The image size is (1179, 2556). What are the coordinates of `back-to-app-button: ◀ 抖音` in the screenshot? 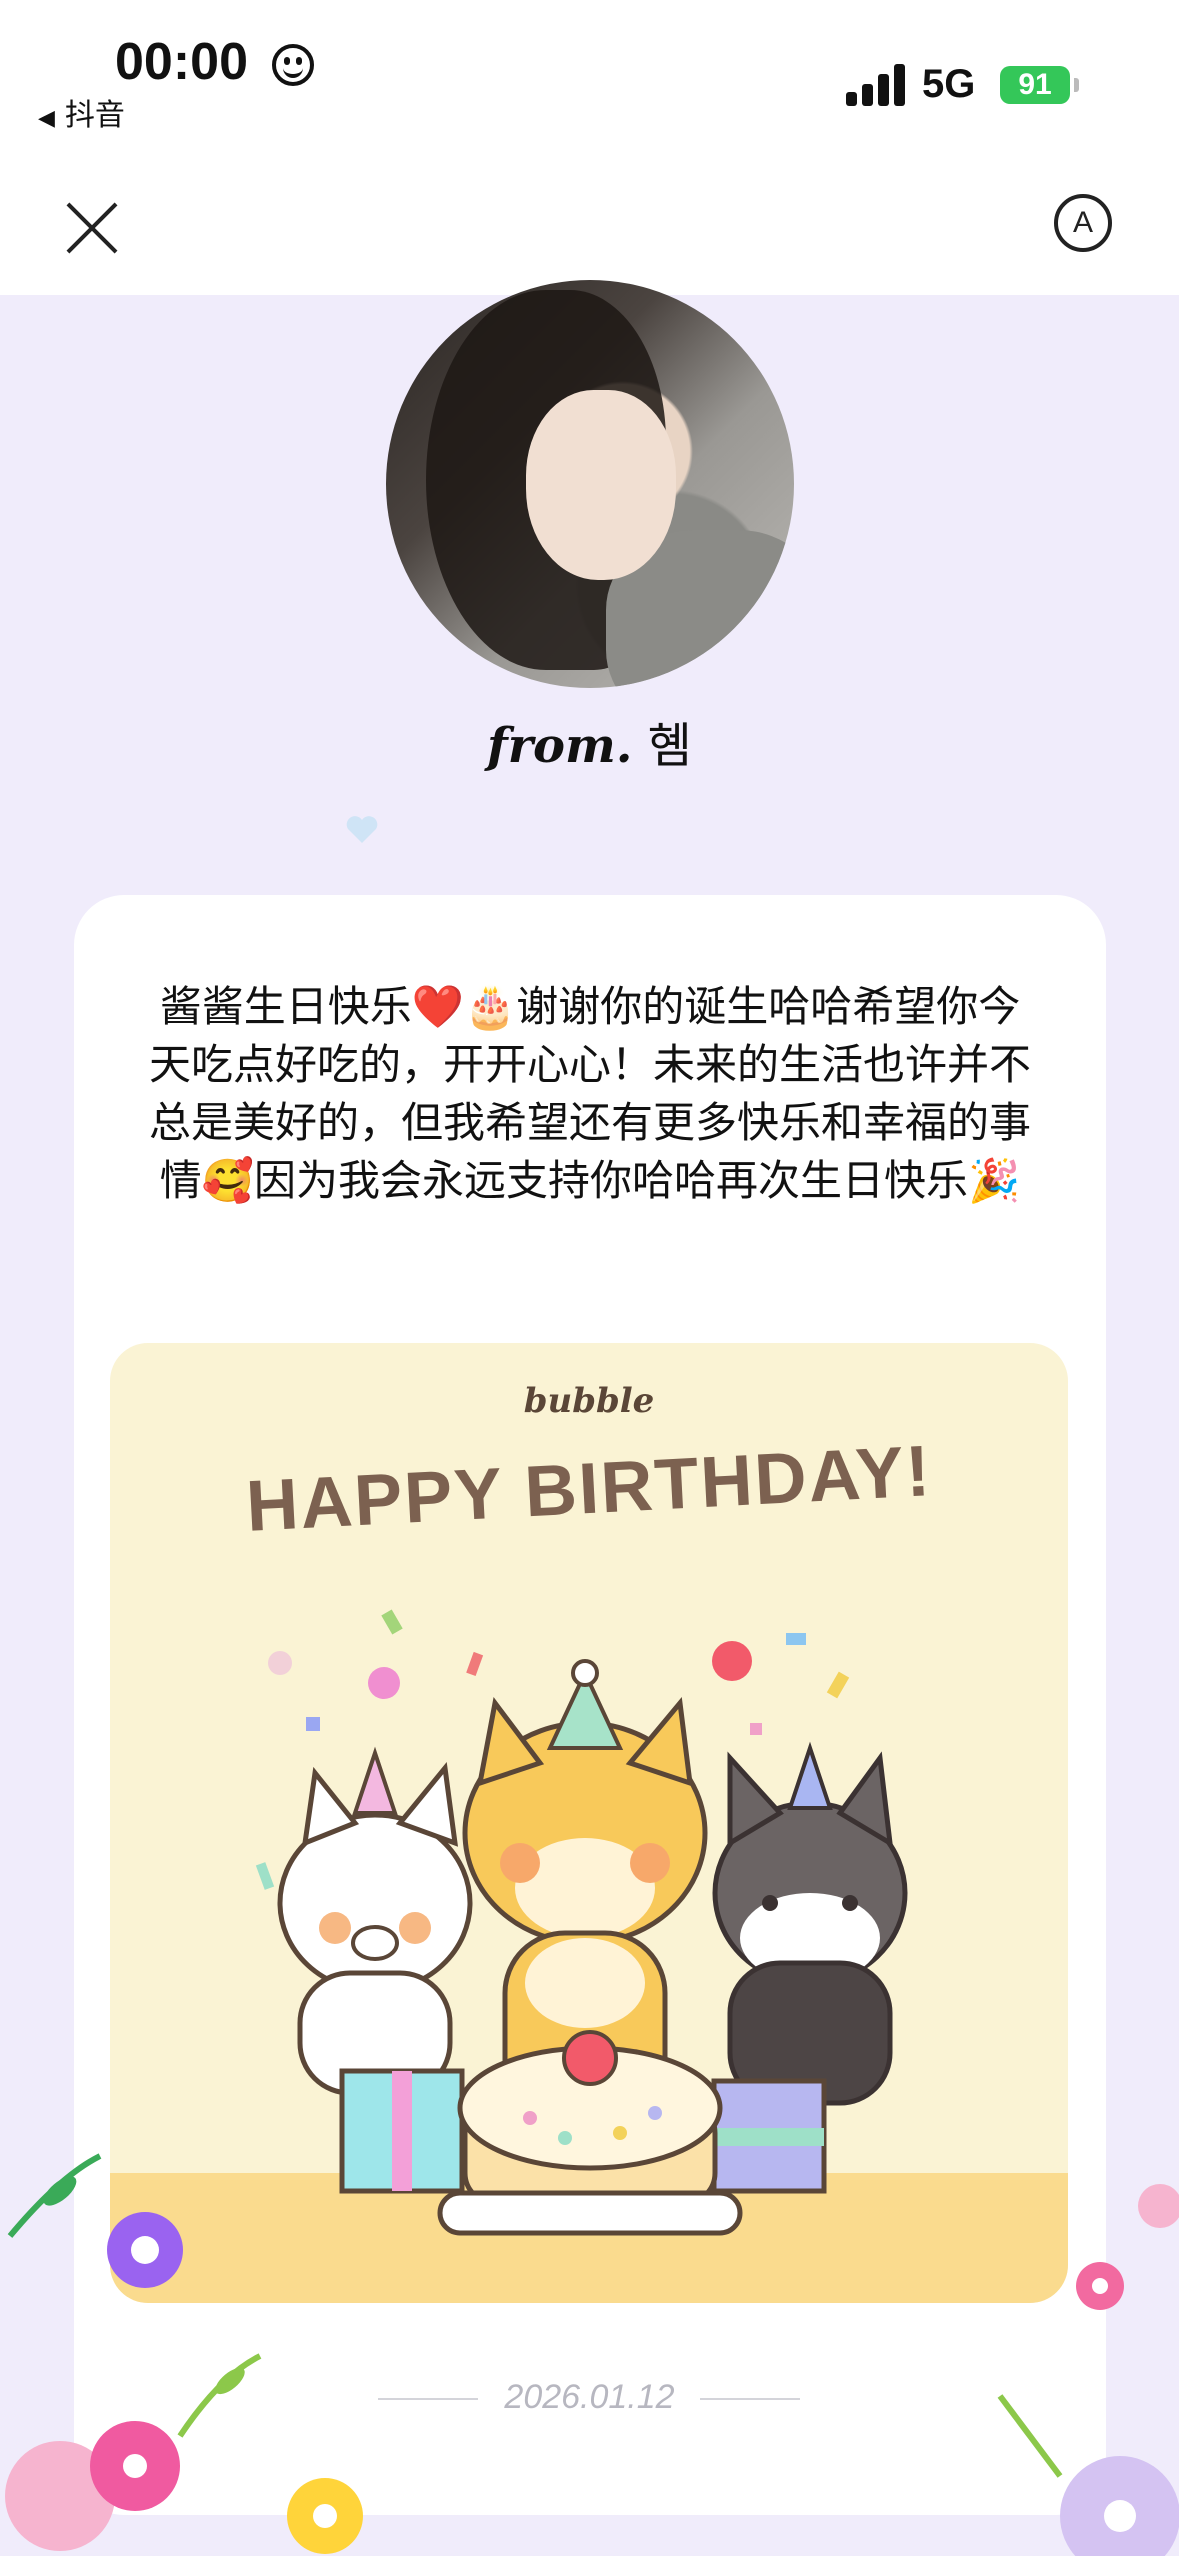 It's located at (81, 112).